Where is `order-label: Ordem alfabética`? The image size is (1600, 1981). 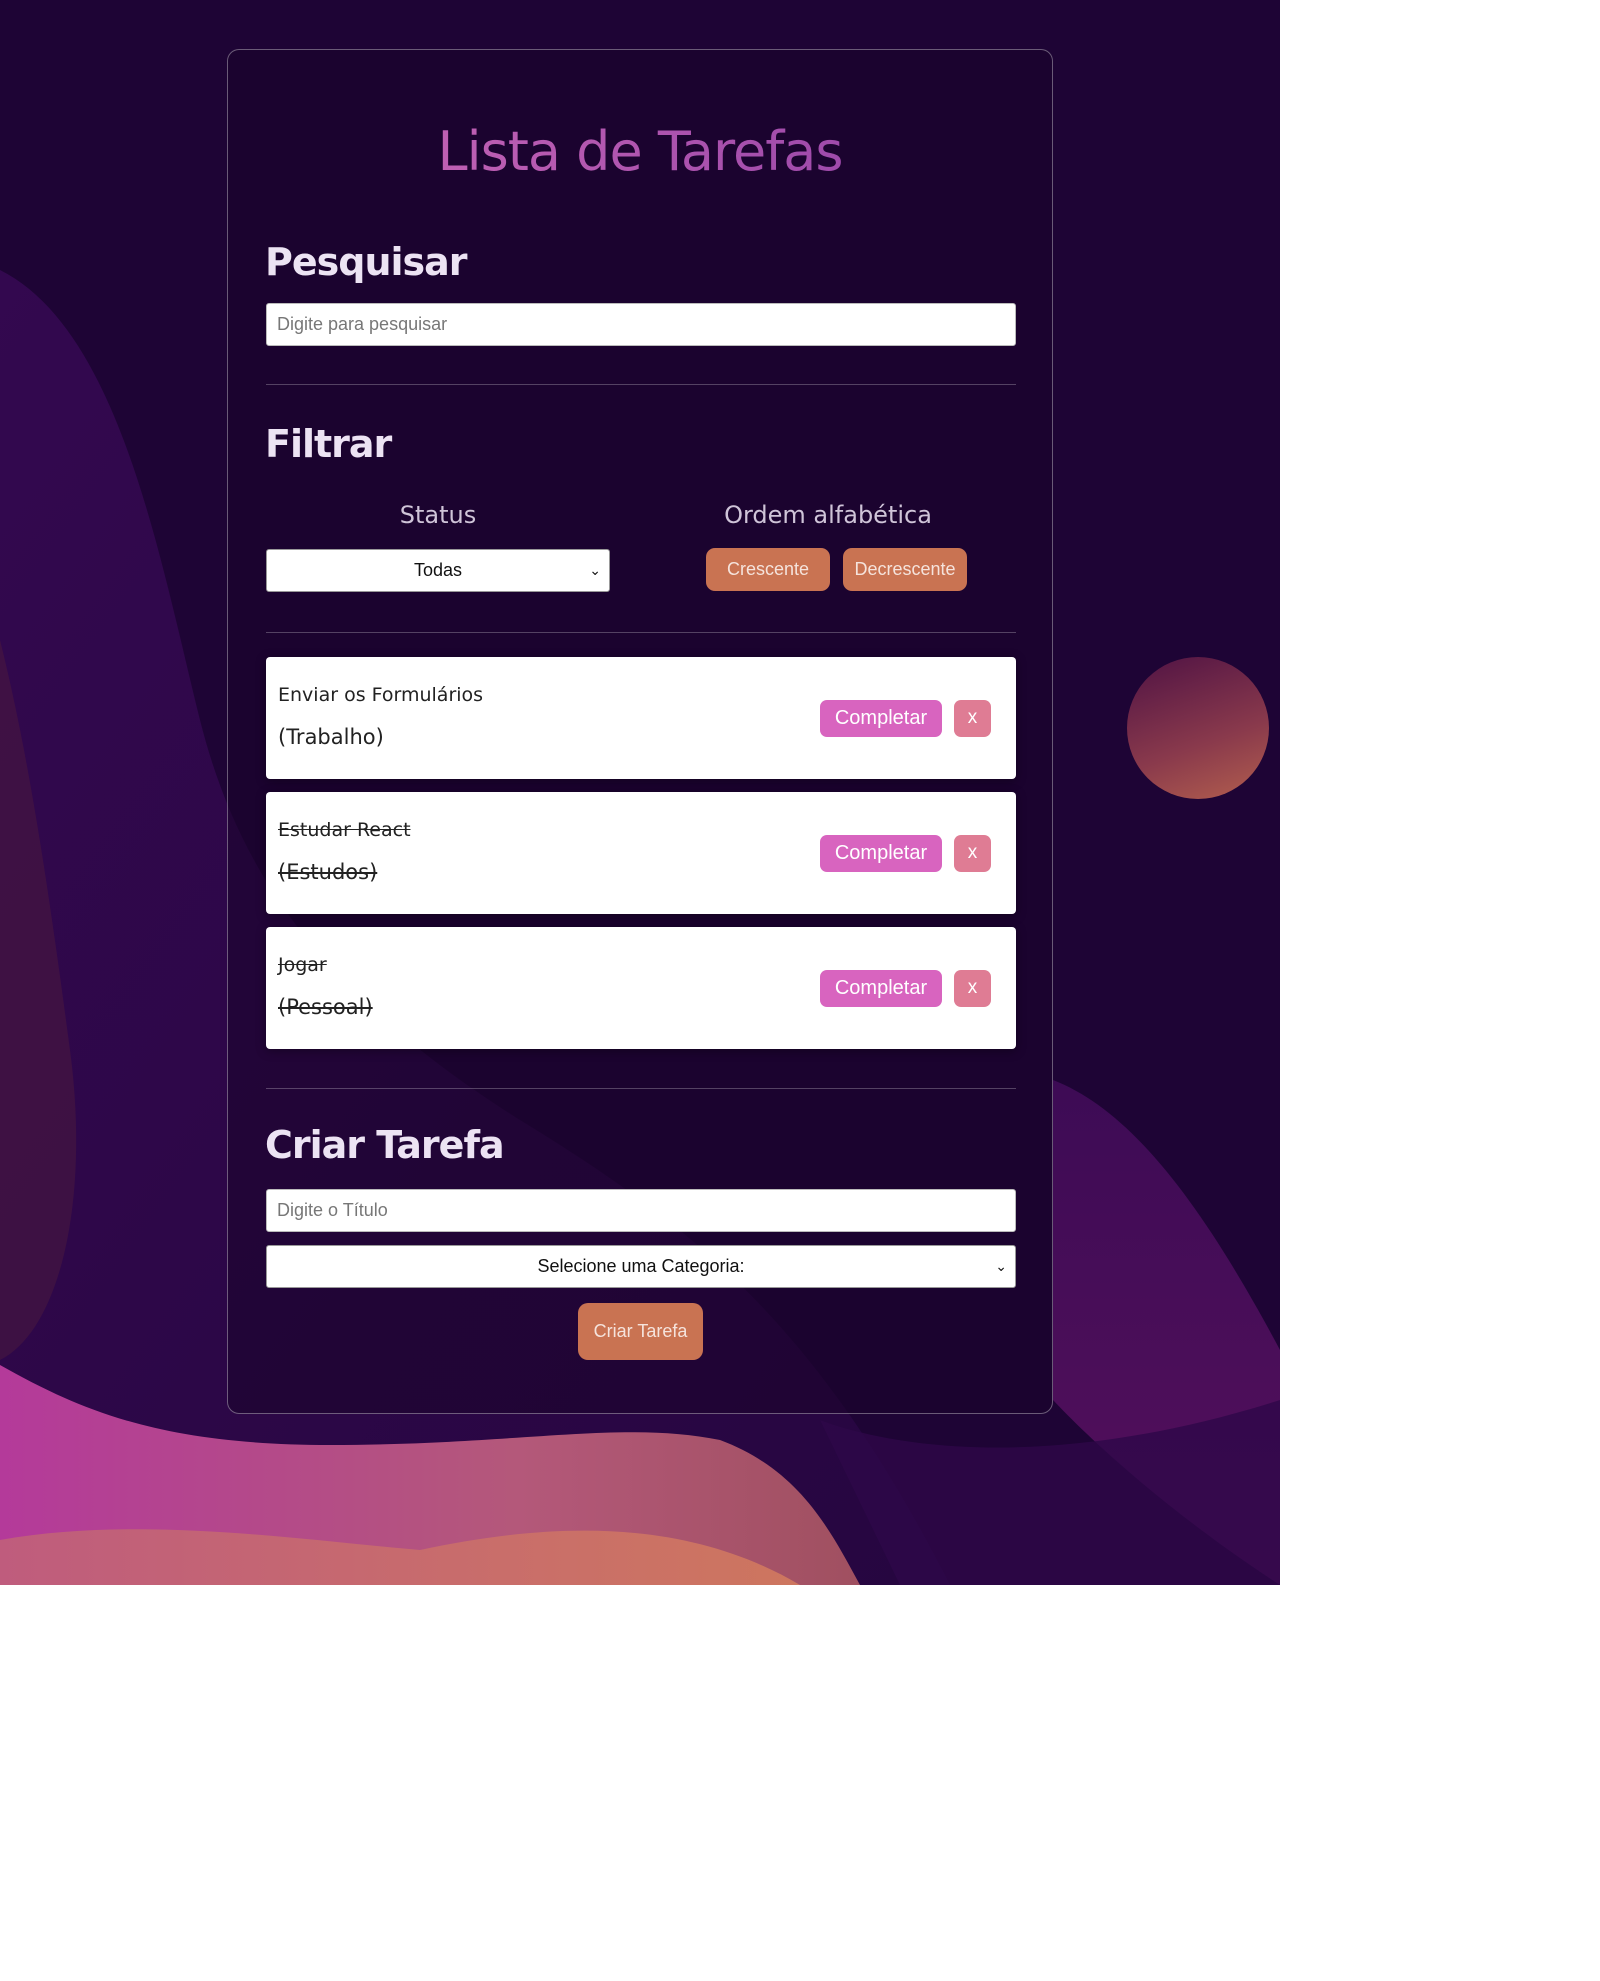
order-label: Ordem alfabética is located at coordinates (828, 515).